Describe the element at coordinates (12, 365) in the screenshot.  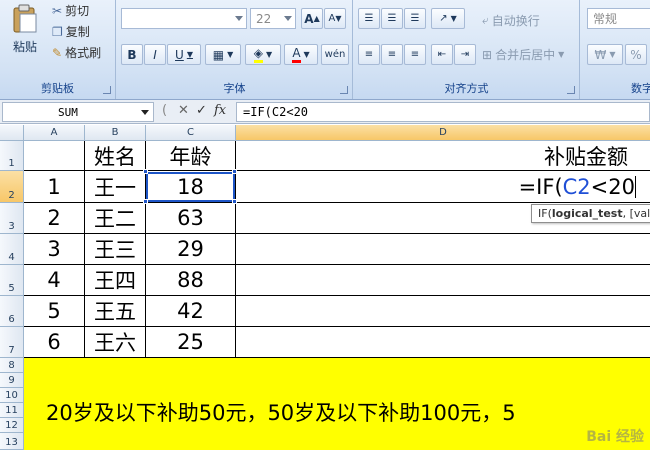
I see `row-header: 8` at that location.